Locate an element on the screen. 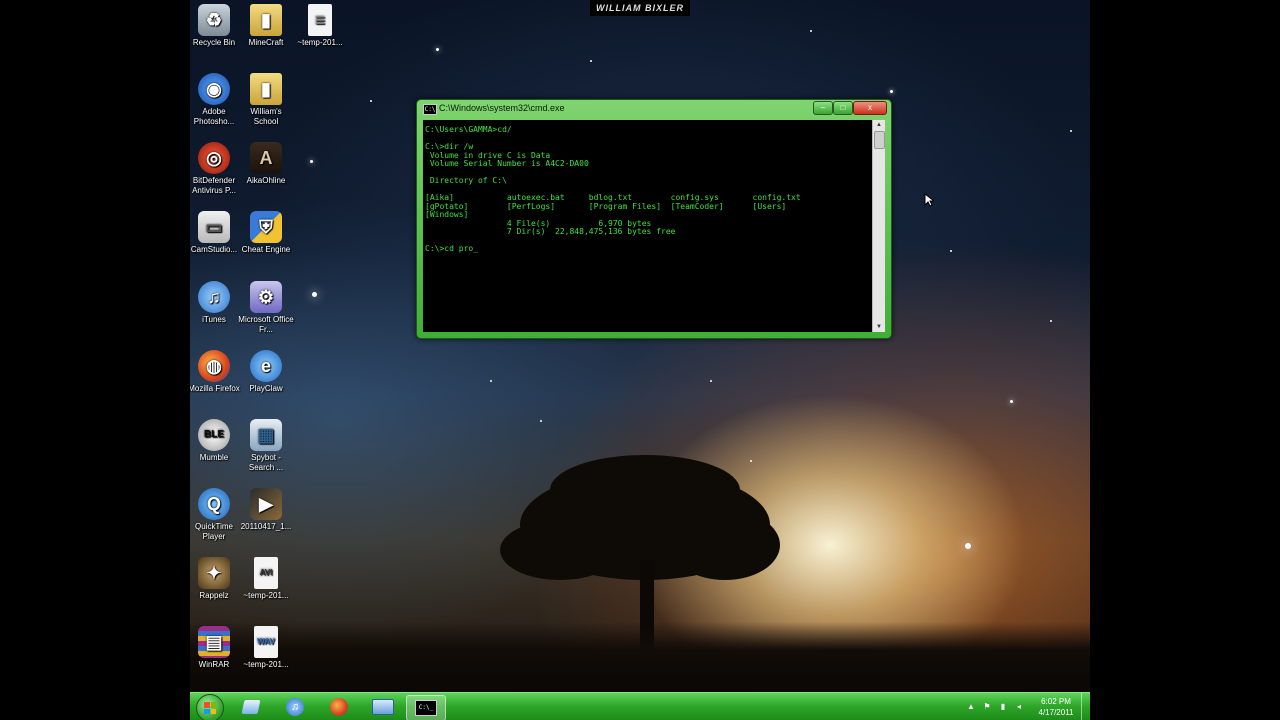  cmd-icon: C:\ is located at coordinates (430, 109).